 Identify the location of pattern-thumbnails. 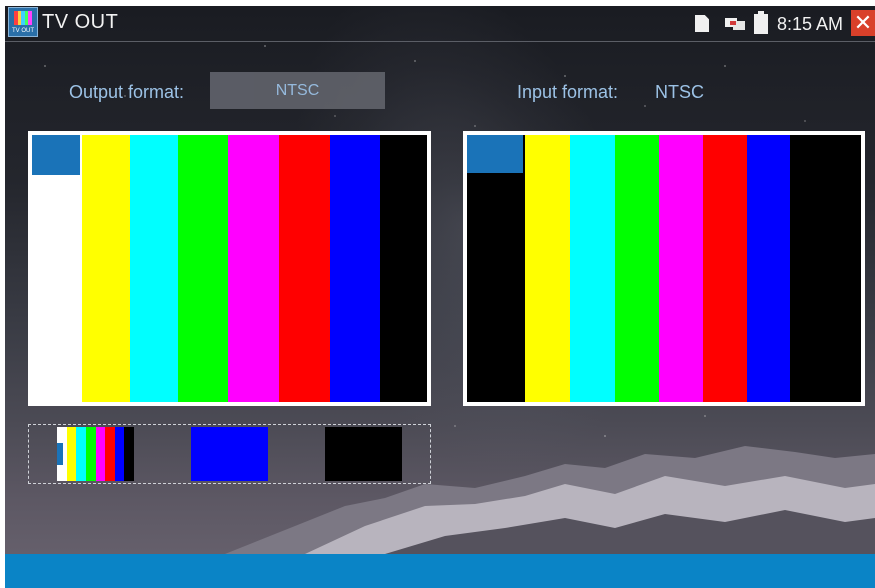
(229, 454).